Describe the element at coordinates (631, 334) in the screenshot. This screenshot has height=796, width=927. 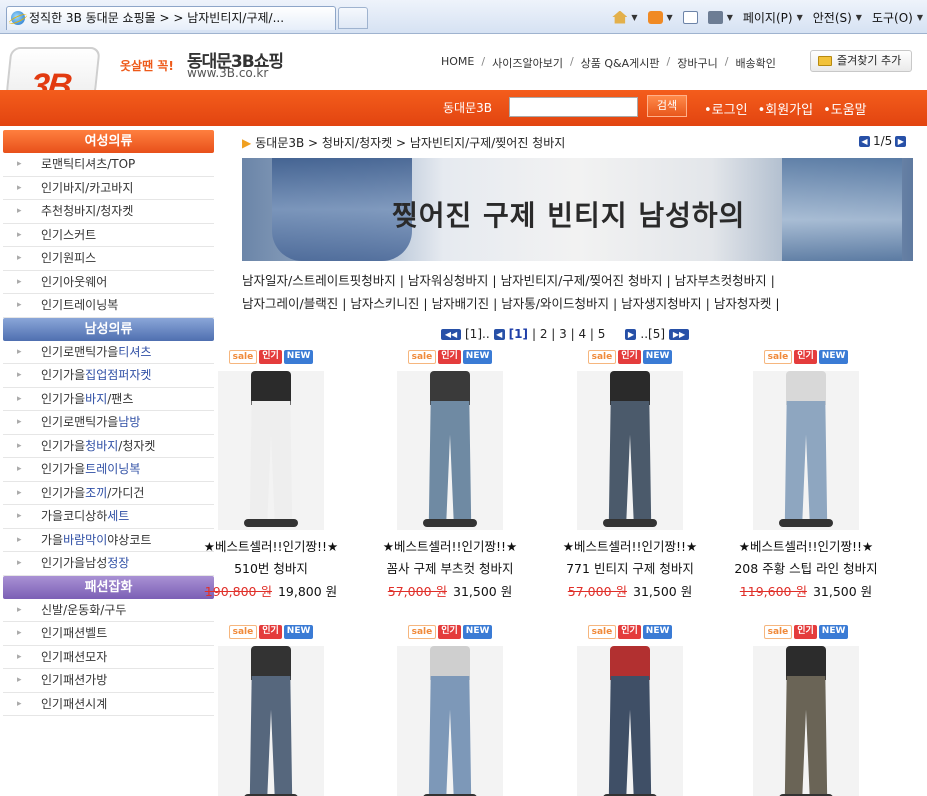
I see `next-icon: ▶` at that location.